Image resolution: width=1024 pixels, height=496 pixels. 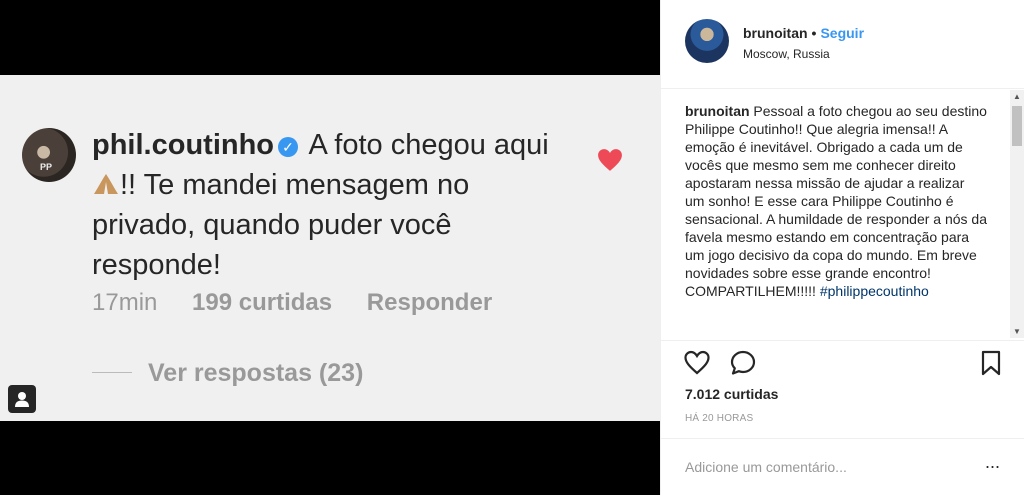 I want to click on photo-comment-time: 17min, so click(x=125, y=302).